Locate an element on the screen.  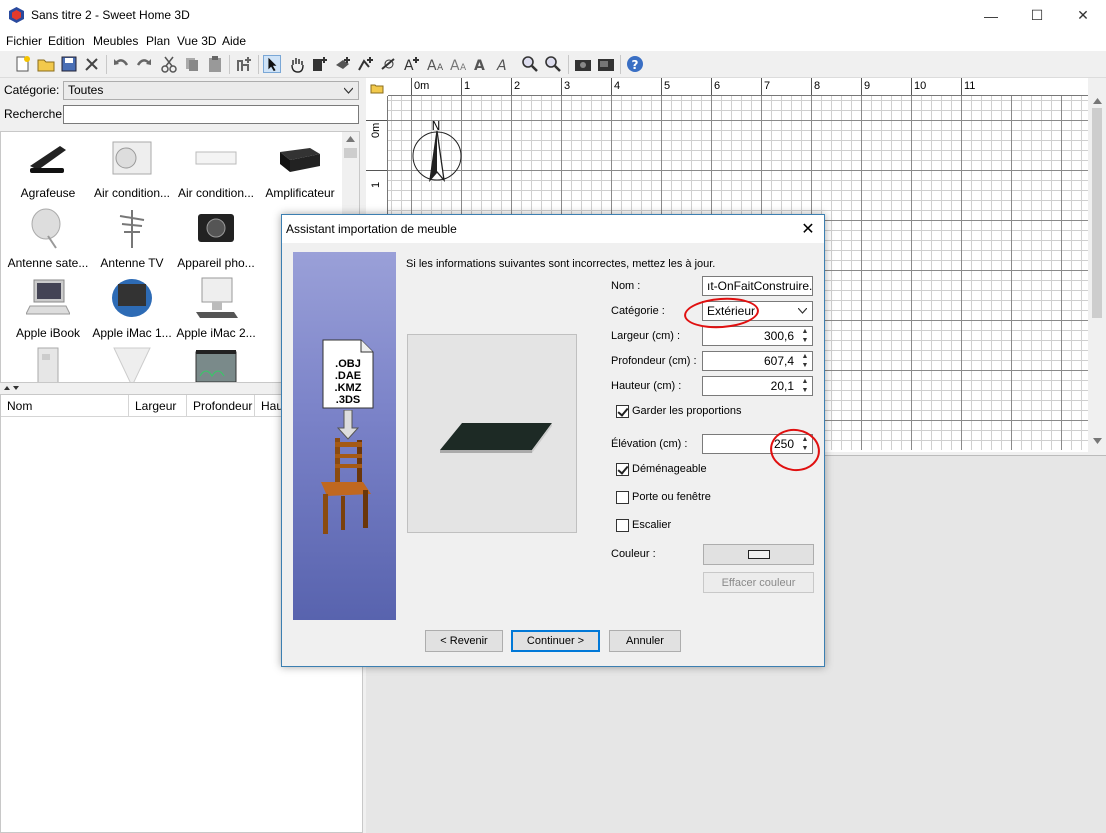
wizard-side-banner: .OBJ .DAE .KMZ .3DS is located at coordinates (344, 436).